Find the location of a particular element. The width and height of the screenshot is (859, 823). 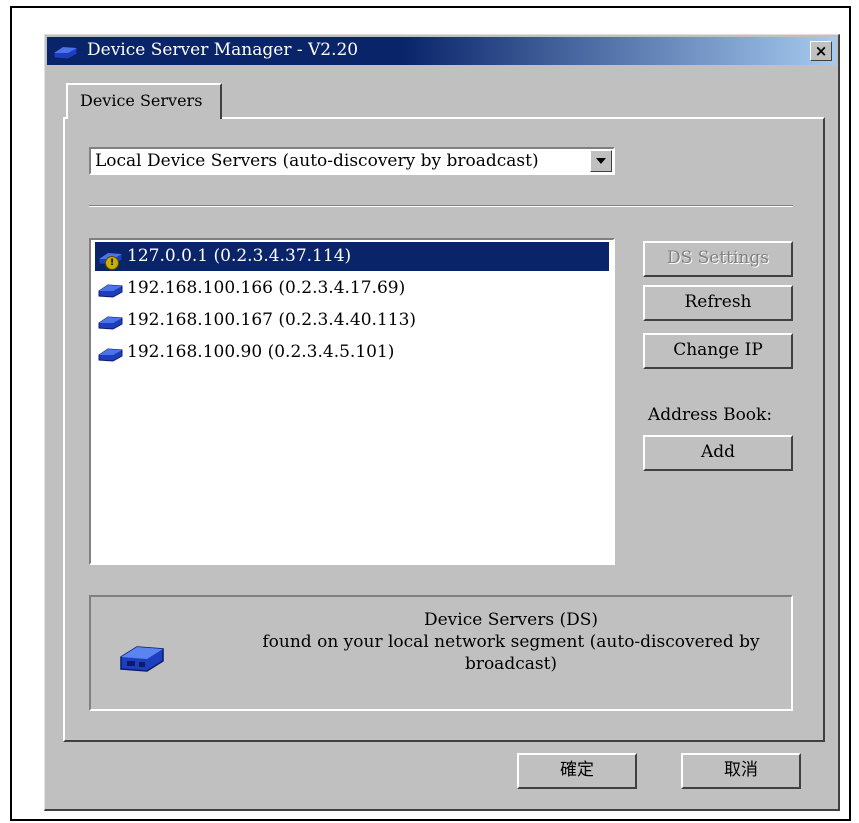

close-button: × is located at coordinates (821, 51).